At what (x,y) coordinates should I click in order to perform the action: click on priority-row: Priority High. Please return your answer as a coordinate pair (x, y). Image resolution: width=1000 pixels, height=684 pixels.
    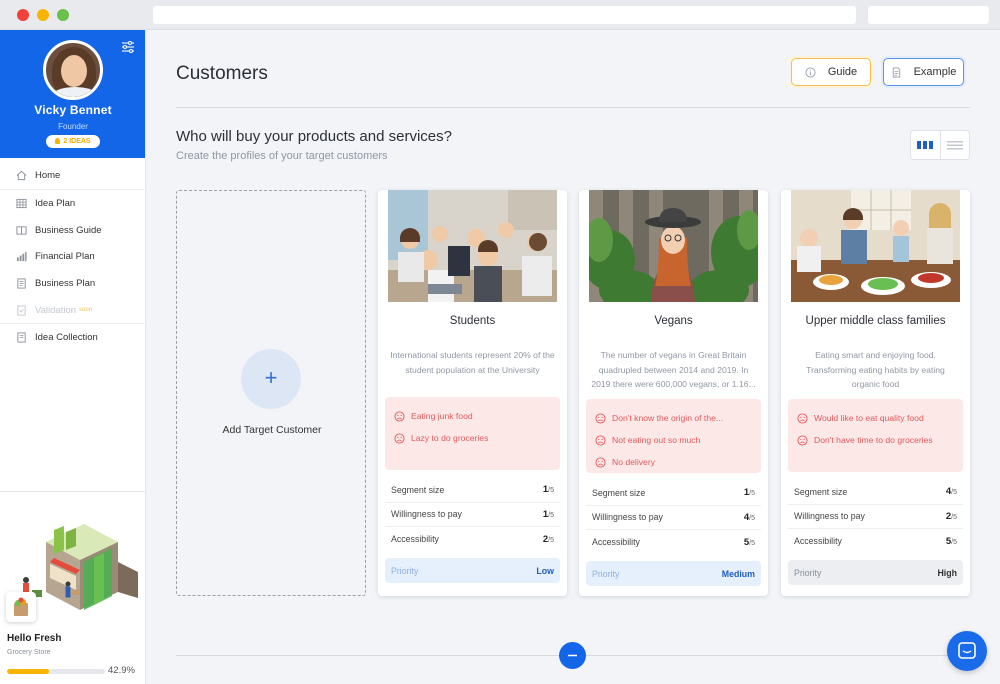
    Looking at the image, I should click on (875, 572).